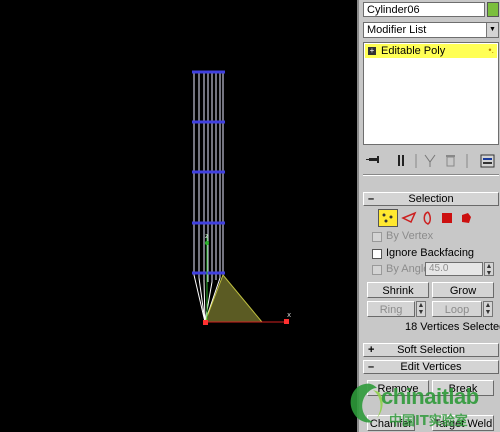 This screenshot has height=432, width=500. Describe the element at coordinates (401, 160) in the screenshot. I see `show-end-result-icon` at that location.